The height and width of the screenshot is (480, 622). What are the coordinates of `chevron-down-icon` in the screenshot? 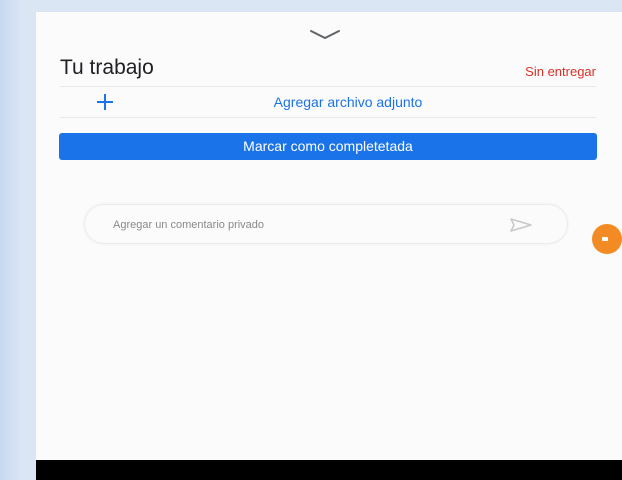 It's located at (325, 35).